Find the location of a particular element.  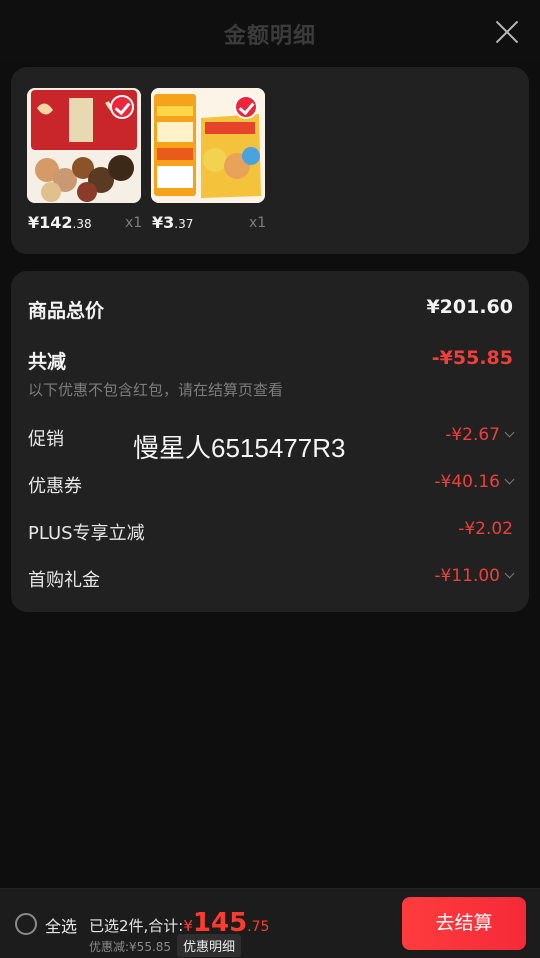

discount-row-coupon: 优惠券 -¥40.16 is located at coordinates (271, 485).